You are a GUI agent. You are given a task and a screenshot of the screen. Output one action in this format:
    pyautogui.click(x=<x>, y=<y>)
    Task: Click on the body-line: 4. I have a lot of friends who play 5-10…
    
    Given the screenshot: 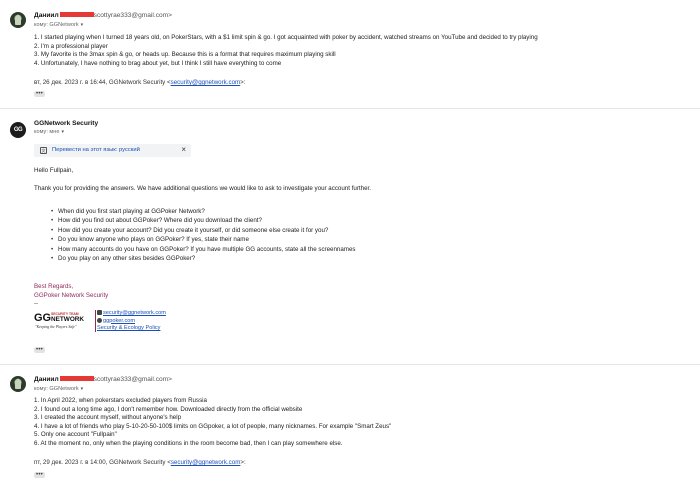 What is the action you would take?
    pyautogui.click(x=213, y=426)
    